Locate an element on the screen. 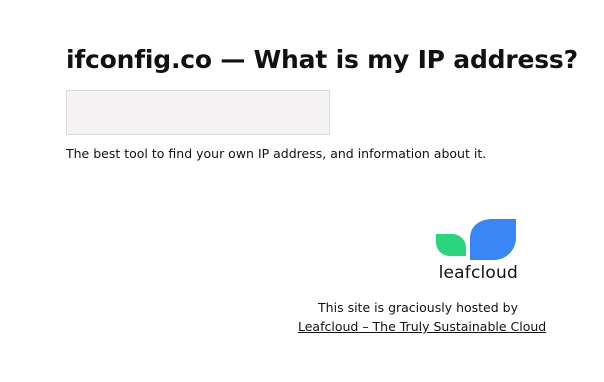 The width and height of the screenshot is (604, 382). leafcloud-logo-text: leafcloud is located at coordinates (478, 273).